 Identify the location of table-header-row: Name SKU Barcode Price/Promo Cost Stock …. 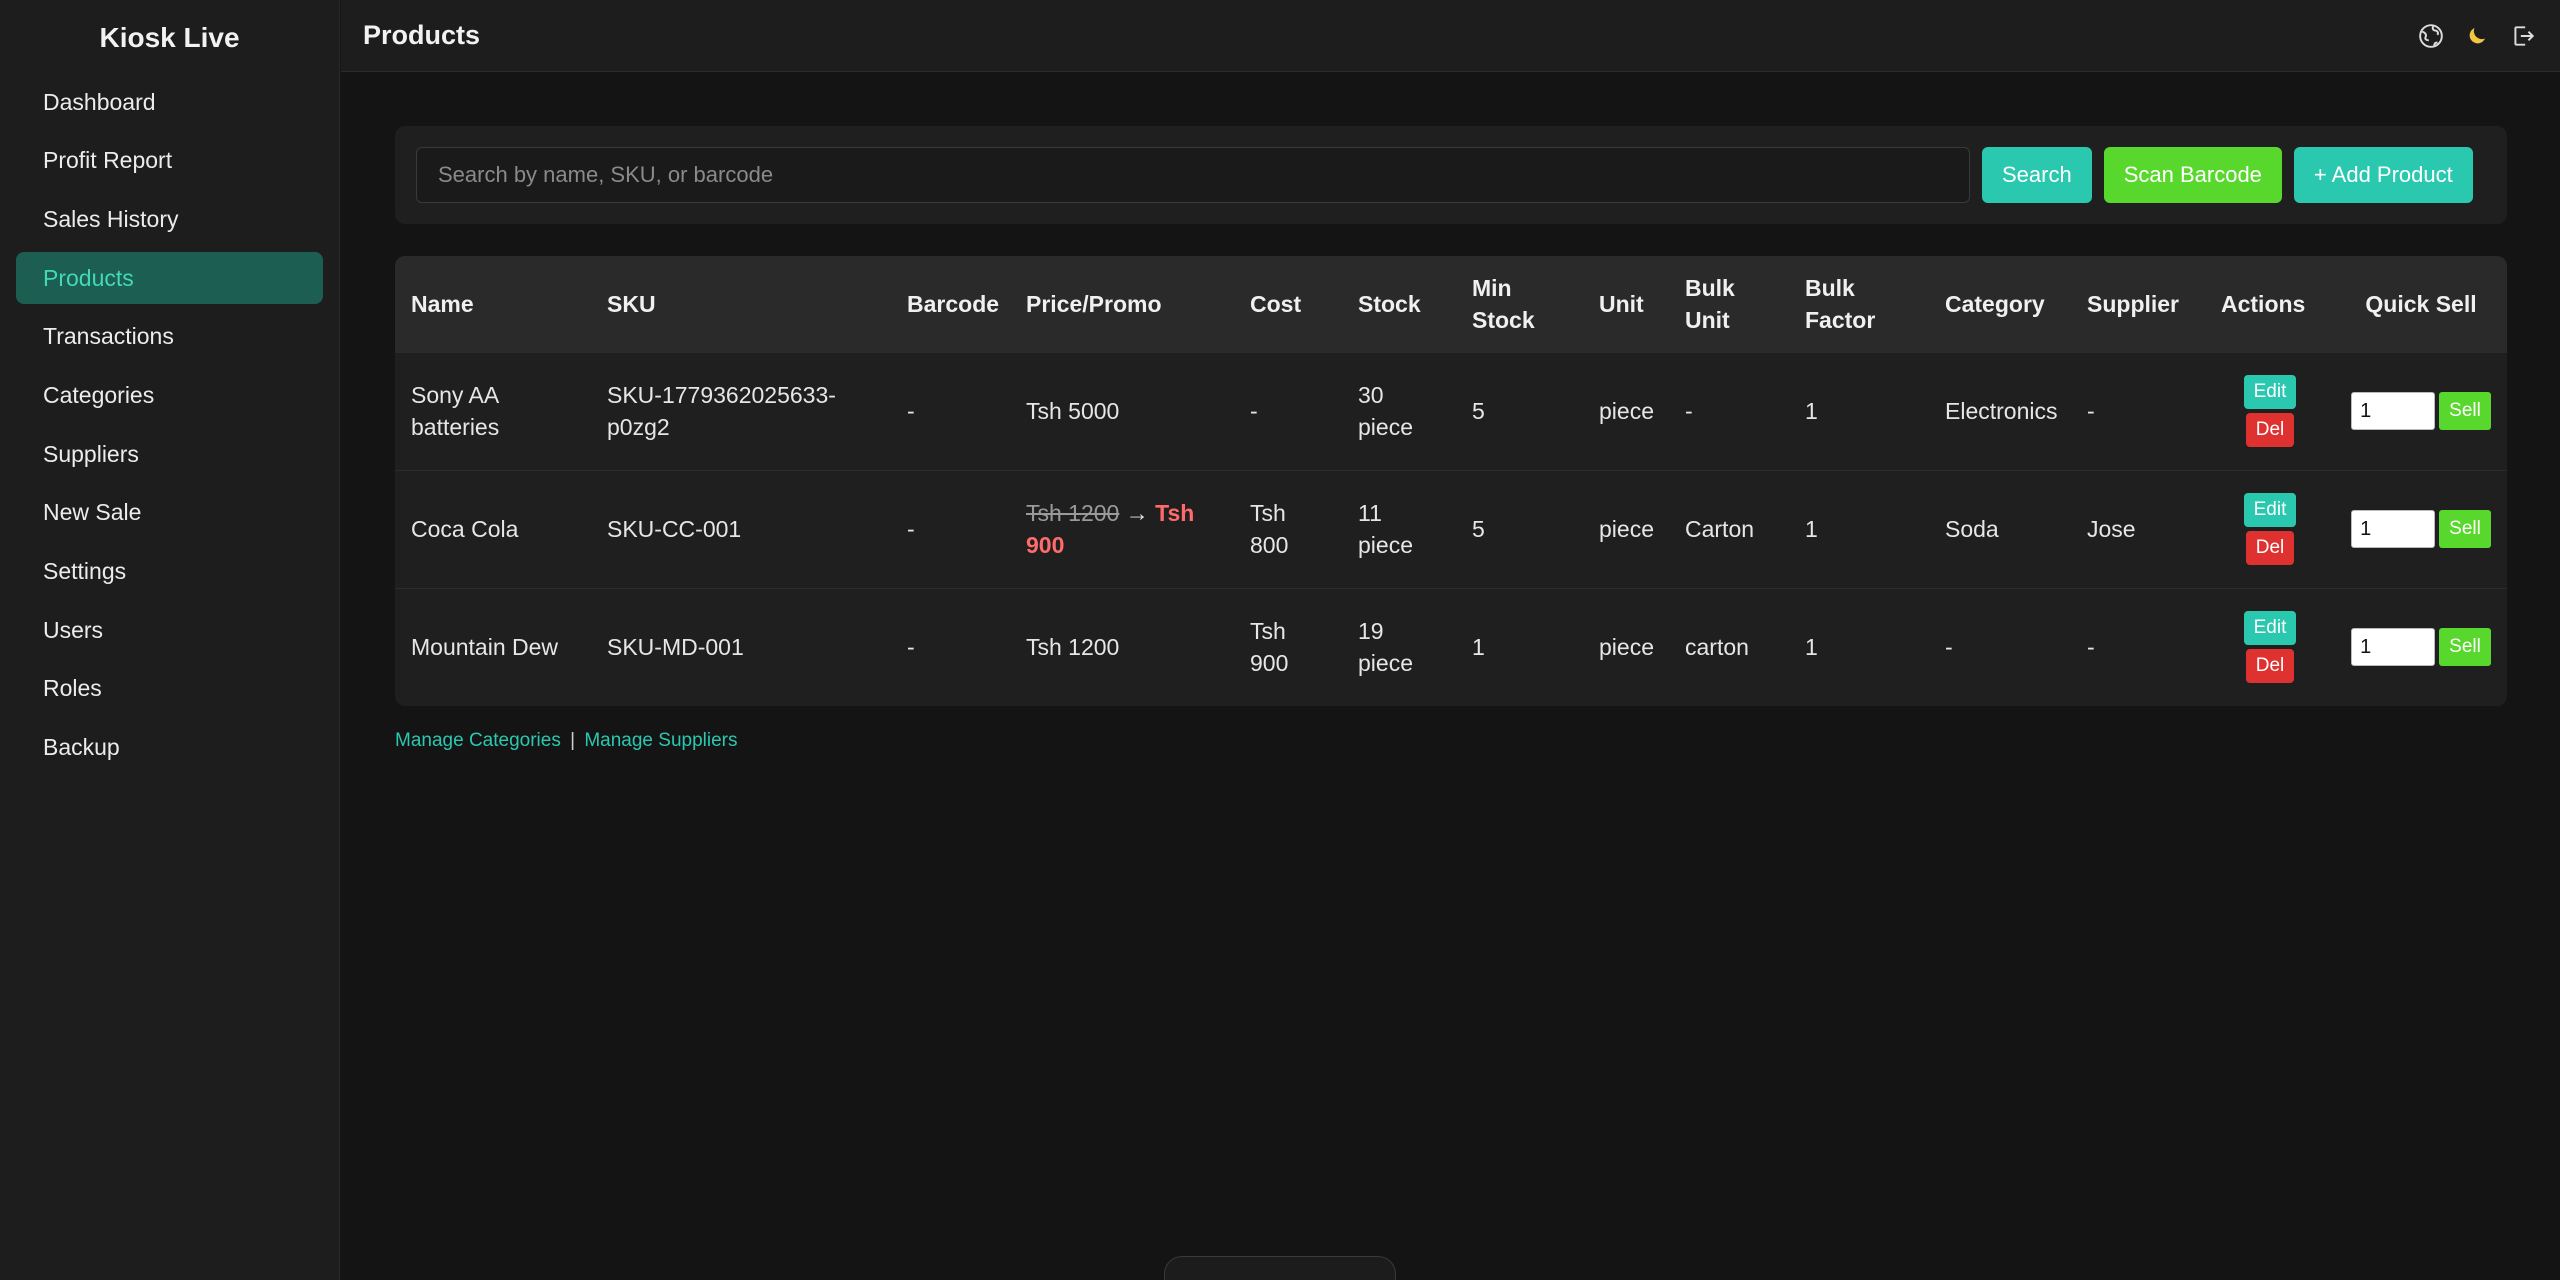
(1451, 304).